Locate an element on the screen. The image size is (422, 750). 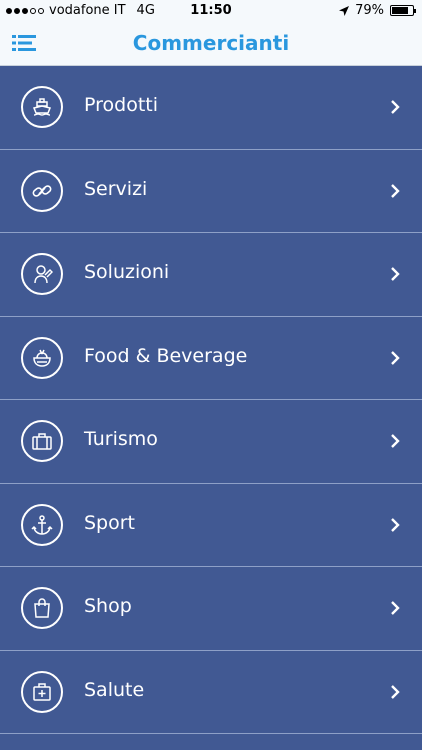
battery-percent: 79% is located at coordinates (369, 10).